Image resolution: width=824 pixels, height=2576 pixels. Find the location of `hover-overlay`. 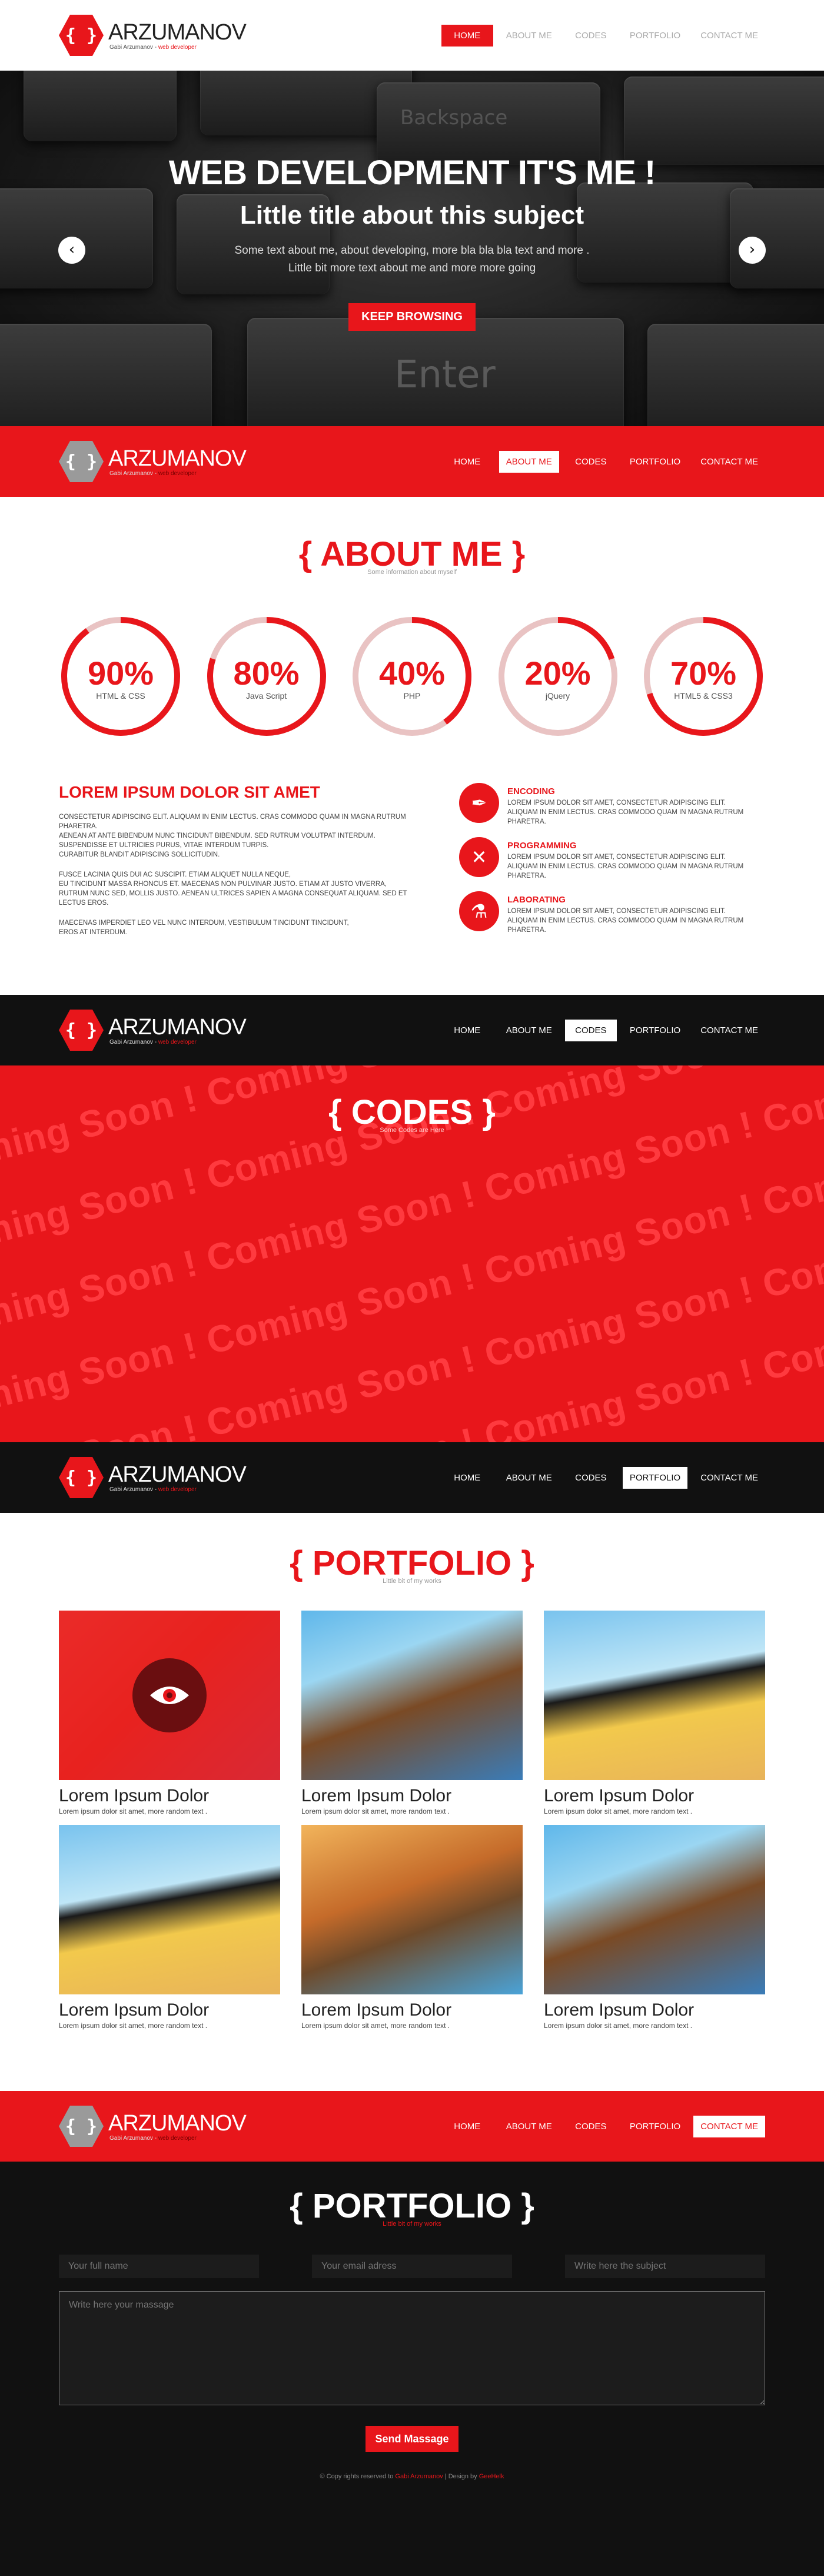

hover-overlay is located at coordinates (169, 1695).